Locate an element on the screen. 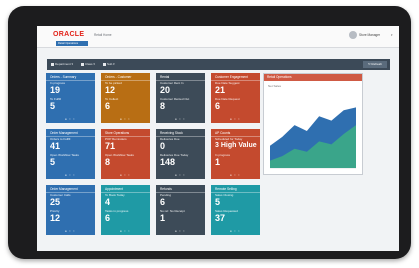  tile-title: Store Operations is located at coordinates (117, 133).